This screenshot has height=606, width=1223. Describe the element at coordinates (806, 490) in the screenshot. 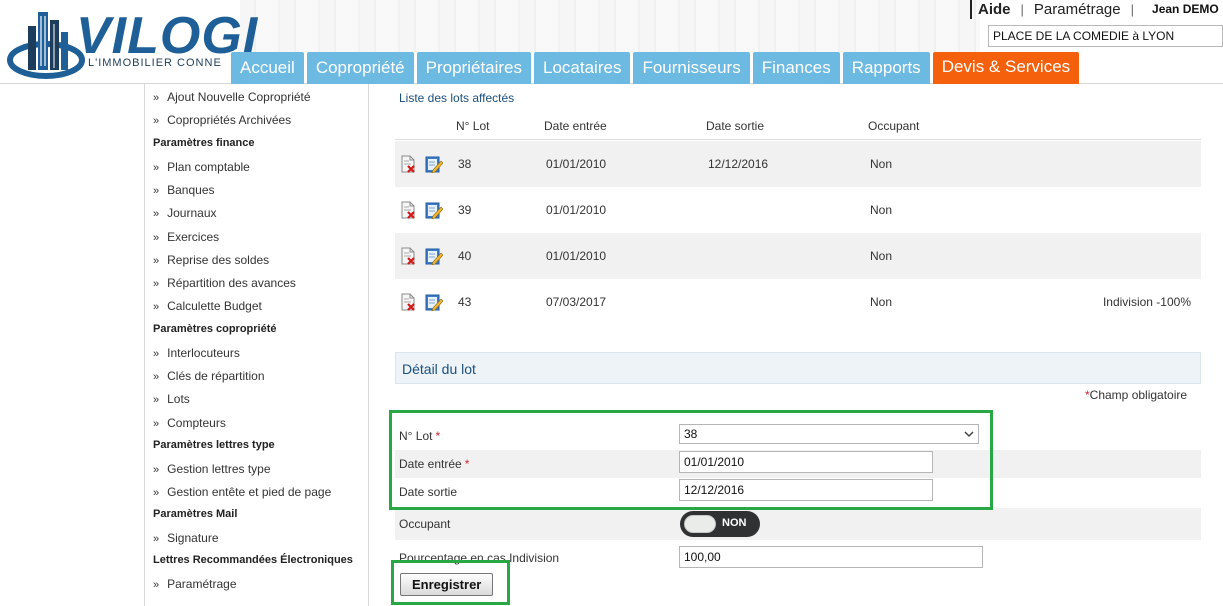

I see `date-sortie-input: 12/12/2016` at that location.